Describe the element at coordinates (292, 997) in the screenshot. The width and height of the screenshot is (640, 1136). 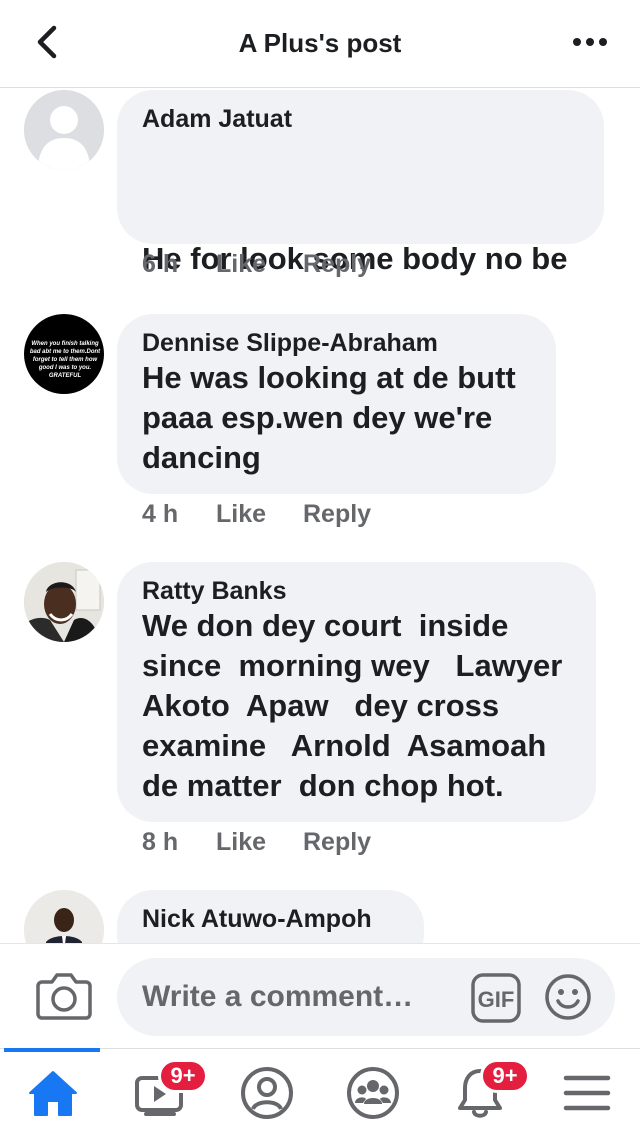
I see `comment-input` at that location.